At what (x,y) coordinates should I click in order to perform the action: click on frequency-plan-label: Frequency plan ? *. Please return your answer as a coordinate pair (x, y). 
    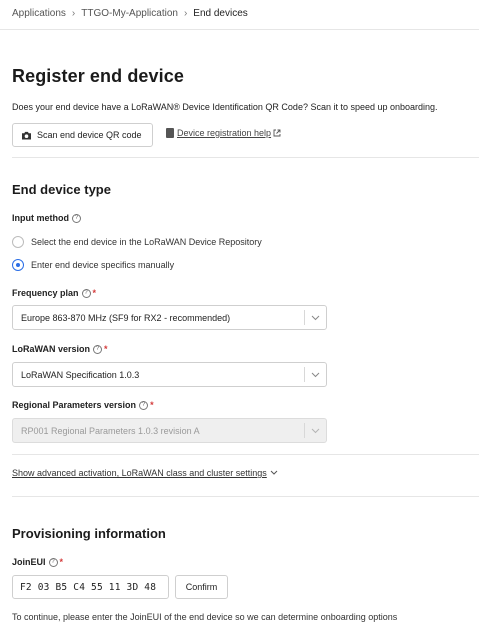
    Looking at the image, I should click on (54, 293).